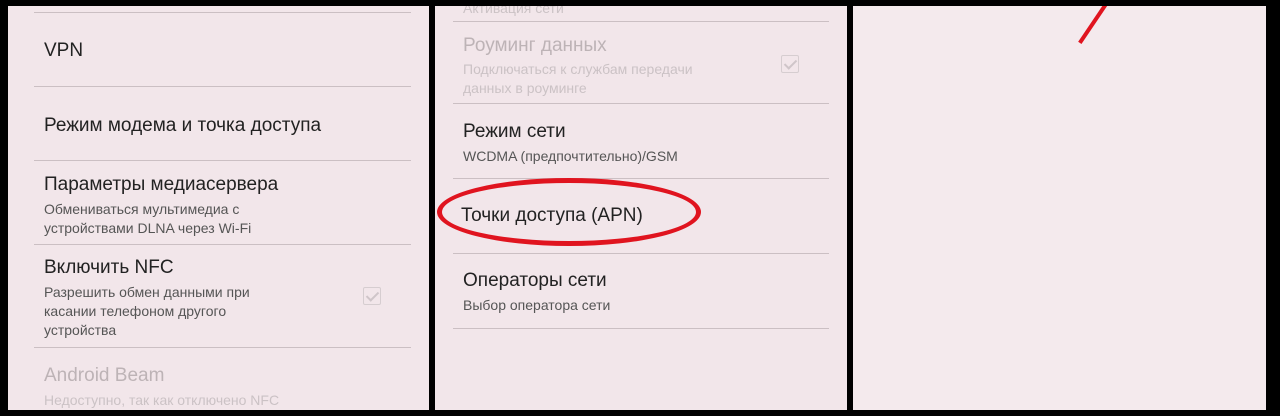 The image size is (1280, 416). I want to click on network-activation-partial: Активация сети, so click(513, 11).